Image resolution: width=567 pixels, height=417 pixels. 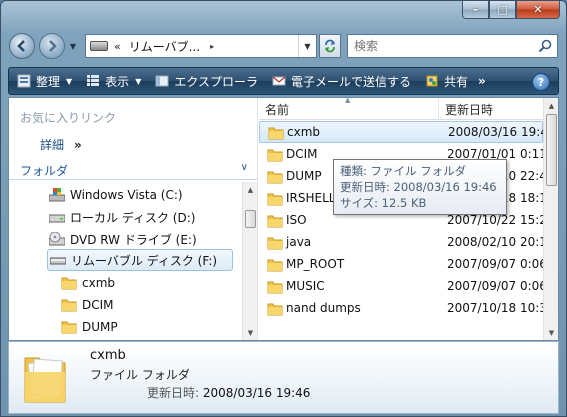 I want to click on views-label: 表示, so click(x=117, y=81).